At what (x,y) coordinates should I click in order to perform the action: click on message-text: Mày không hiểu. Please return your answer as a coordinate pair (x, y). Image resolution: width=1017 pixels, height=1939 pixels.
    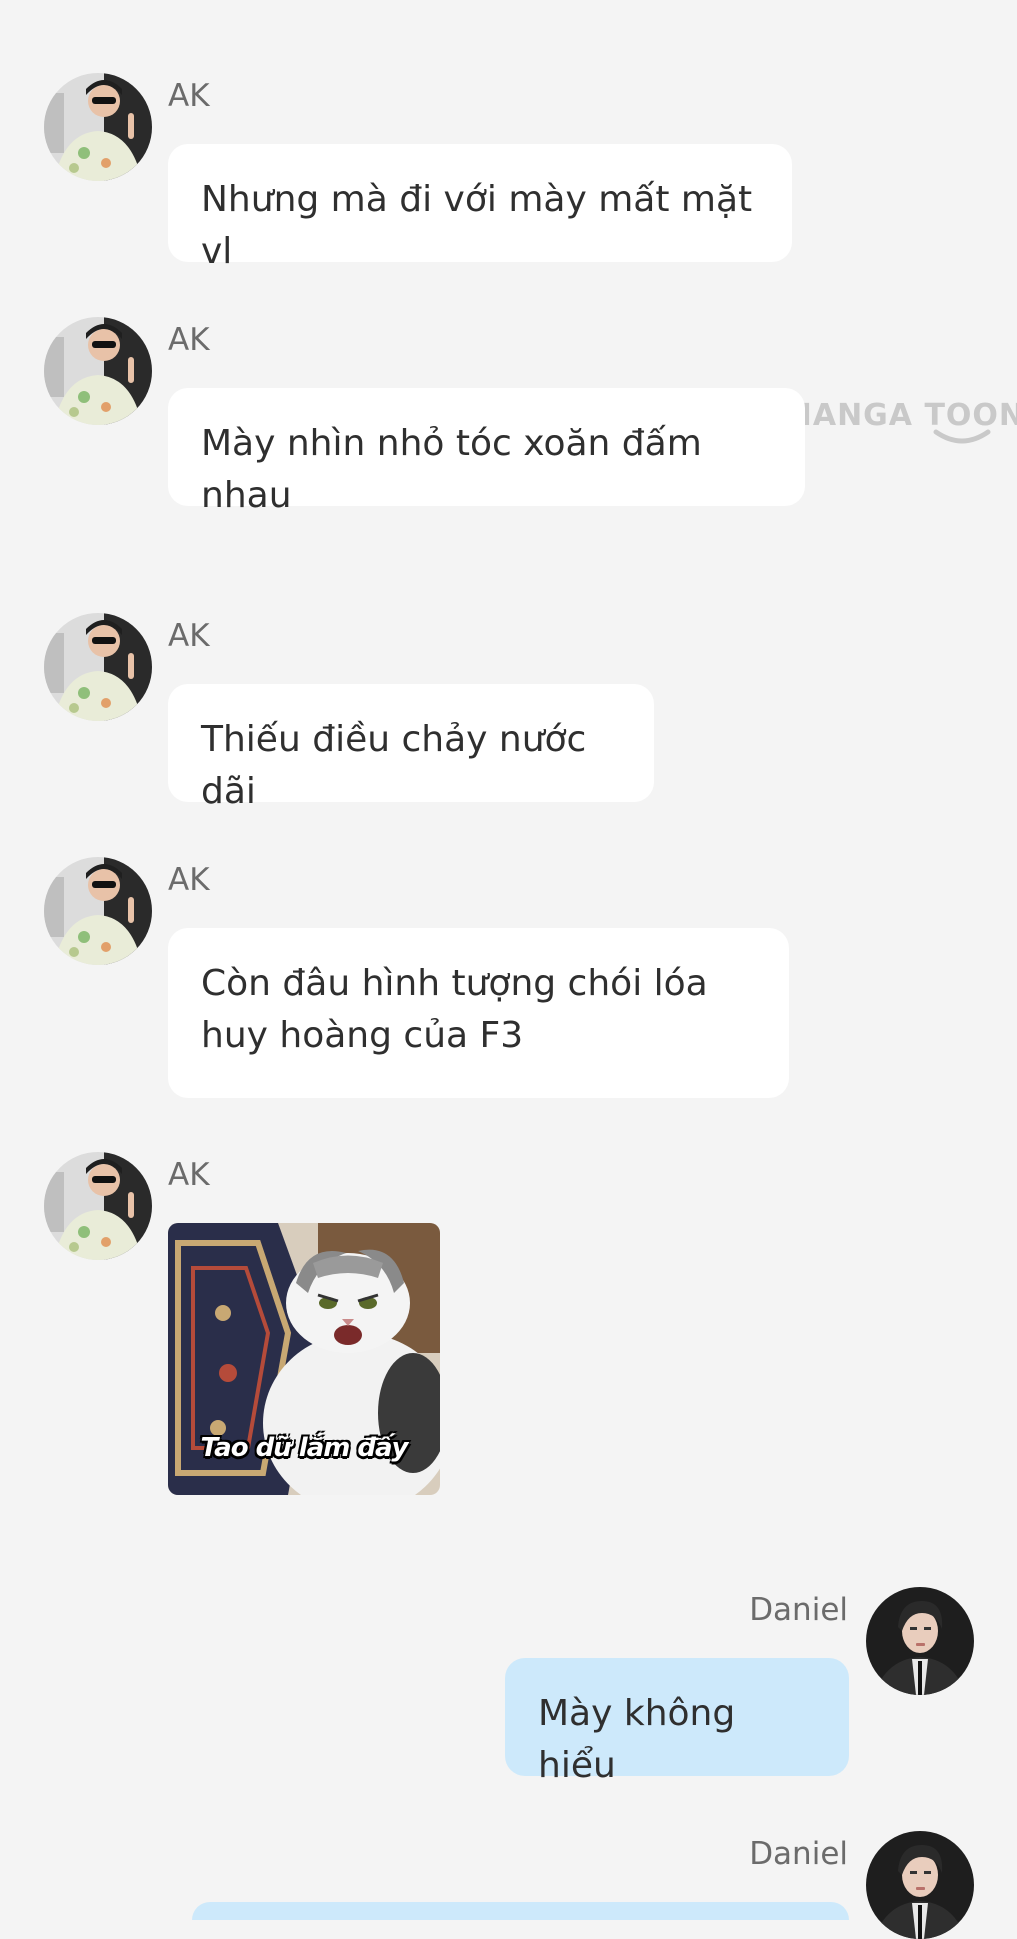
    Looking at the image, I should click on (637, 1739).